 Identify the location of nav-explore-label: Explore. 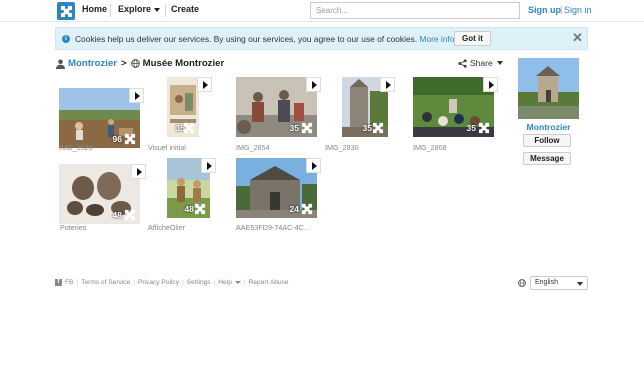
(135, 9).